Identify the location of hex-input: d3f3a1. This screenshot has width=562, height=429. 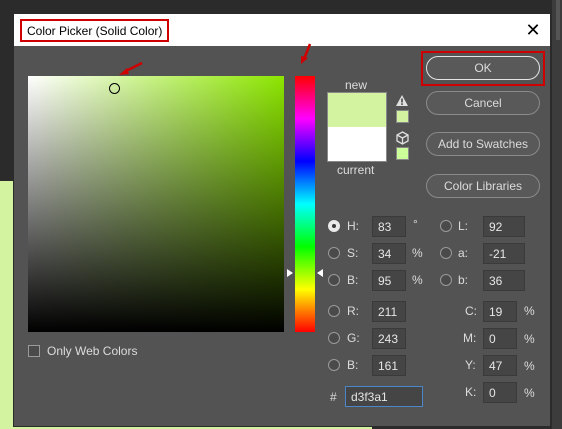
(384, 396).